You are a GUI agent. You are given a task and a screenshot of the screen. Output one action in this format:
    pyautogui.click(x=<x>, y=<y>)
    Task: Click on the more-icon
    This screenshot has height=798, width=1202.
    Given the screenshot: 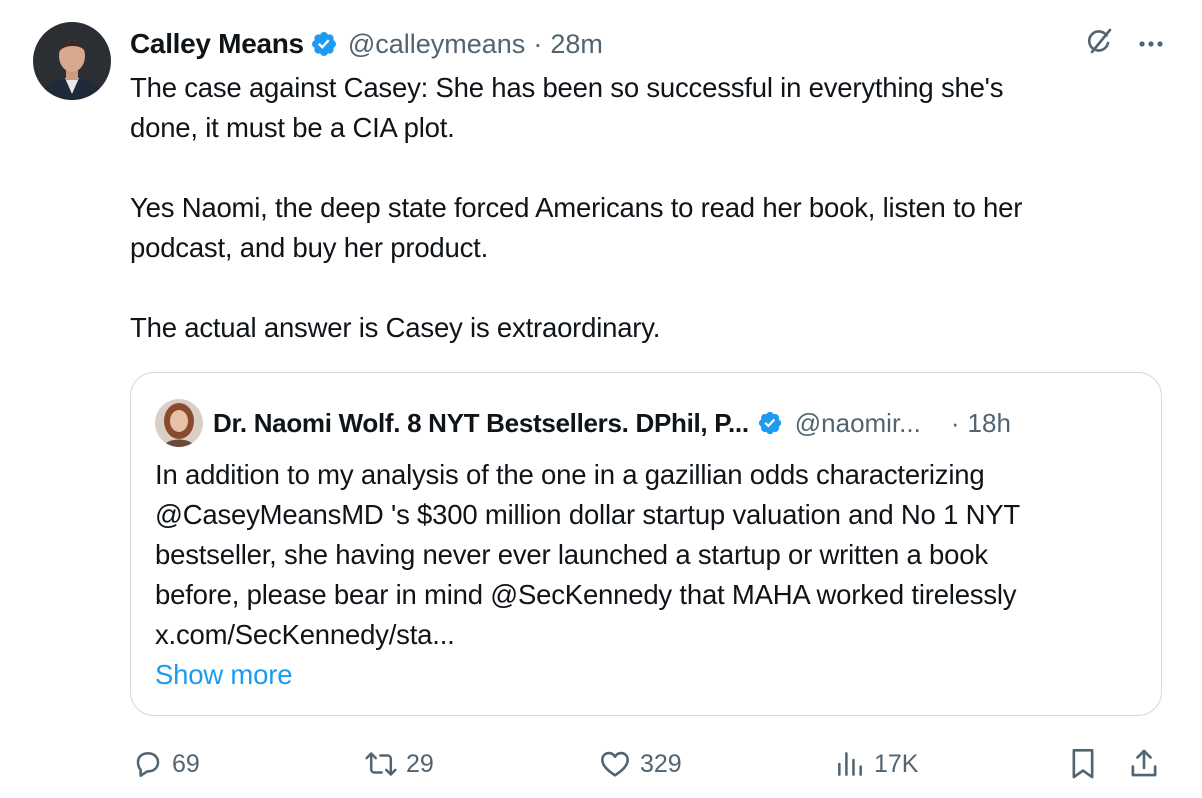 What is the action you would take?
    pyautogui.click(x=1151, y=44)
    